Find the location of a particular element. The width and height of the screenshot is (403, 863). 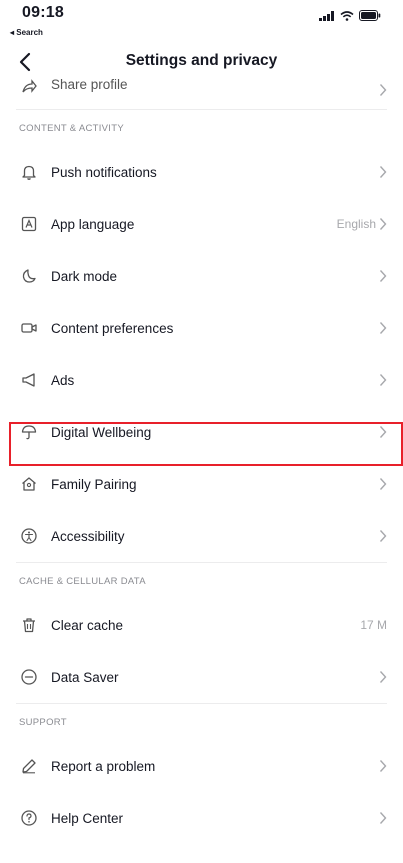

bell-icon is located at coordinates (29, 172).